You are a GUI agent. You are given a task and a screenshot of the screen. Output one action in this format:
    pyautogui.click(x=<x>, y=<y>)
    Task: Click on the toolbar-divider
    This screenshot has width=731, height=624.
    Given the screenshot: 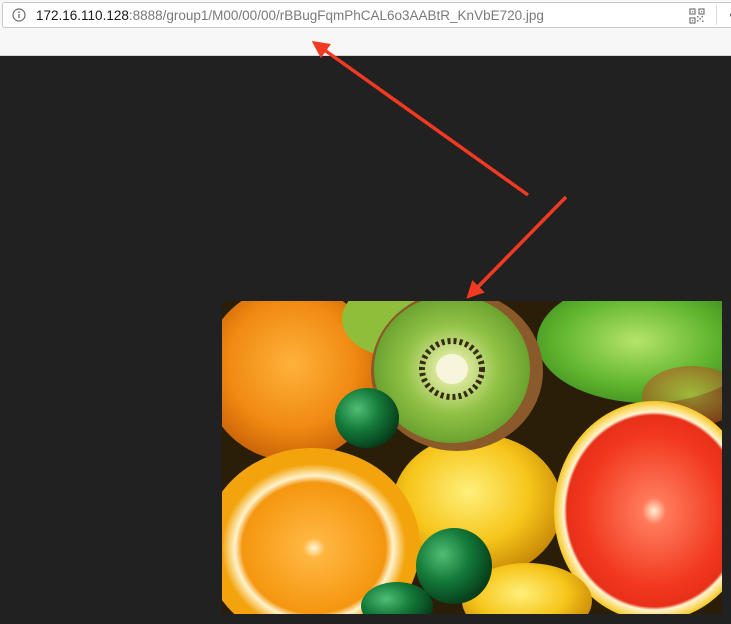 What is the action you would take?
    pyautogui.click(x=716, y=15)
    